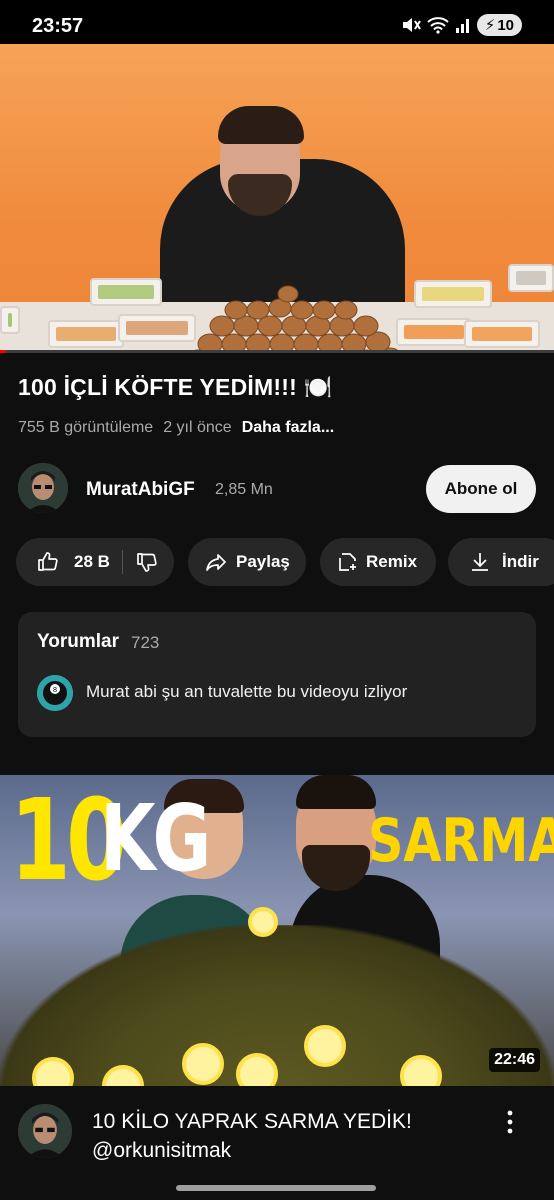 The image size is (554, 1200). I want to click on like-divider, so click(122, 562).